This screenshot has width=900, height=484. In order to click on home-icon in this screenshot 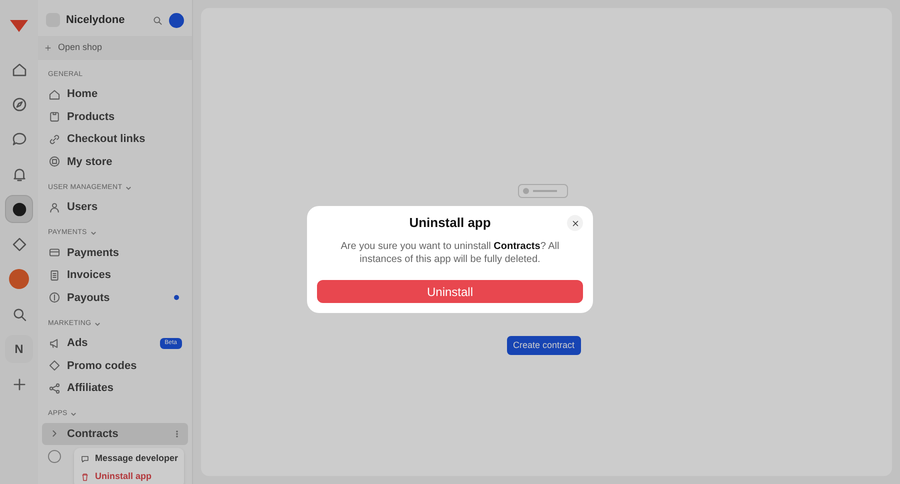, I will do `click(54, 94)`.